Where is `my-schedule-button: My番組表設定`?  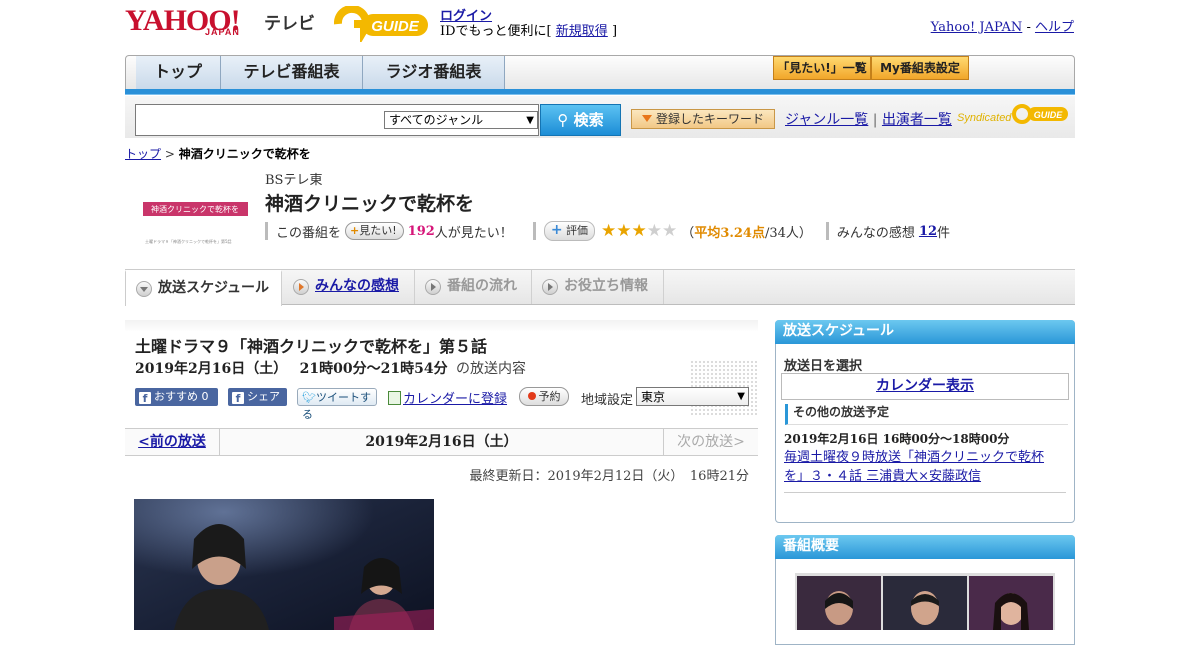 my-schedule-button: My番組表設定 is located at coordinates (920, 68).